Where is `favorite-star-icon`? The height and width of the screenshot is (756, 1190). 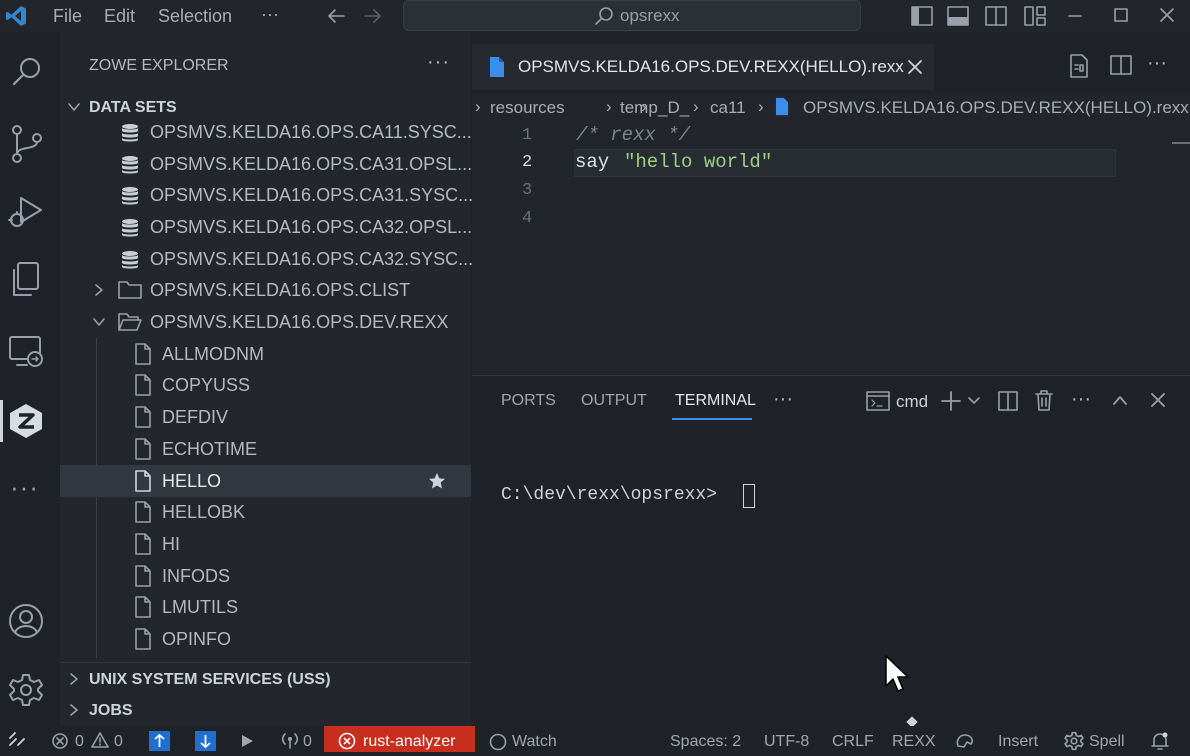
favorite-star-icon is located at coordinates (437, 481).